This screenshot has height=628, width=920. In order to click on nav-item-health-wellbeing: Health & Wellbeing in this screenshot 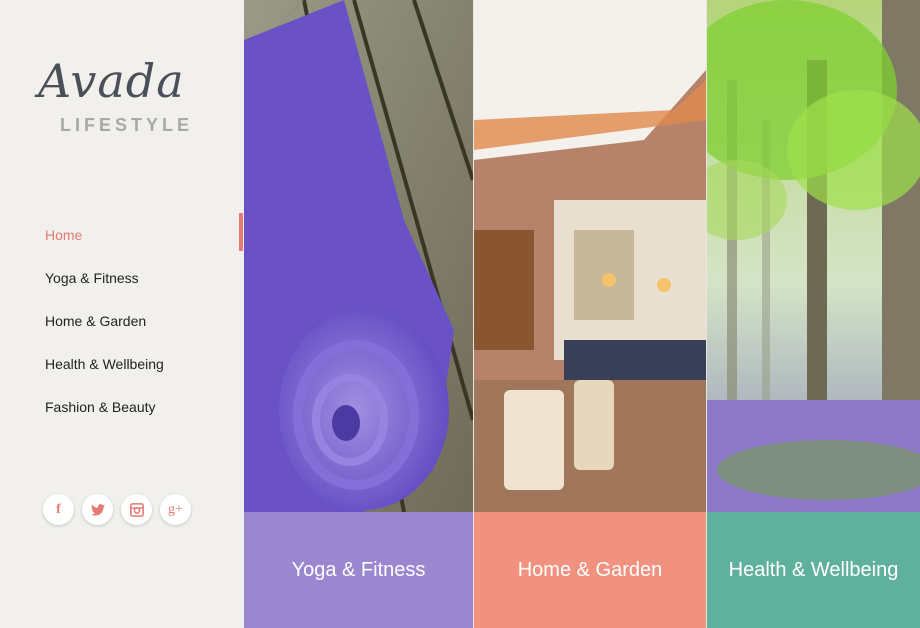, I will do `click(121, 363)`.